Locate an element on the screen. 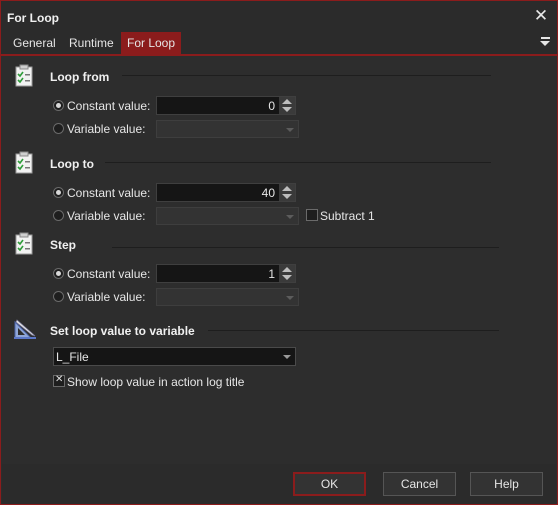  show-in-log-label: Show loop value in action log title is located at coordinates (156, 382).